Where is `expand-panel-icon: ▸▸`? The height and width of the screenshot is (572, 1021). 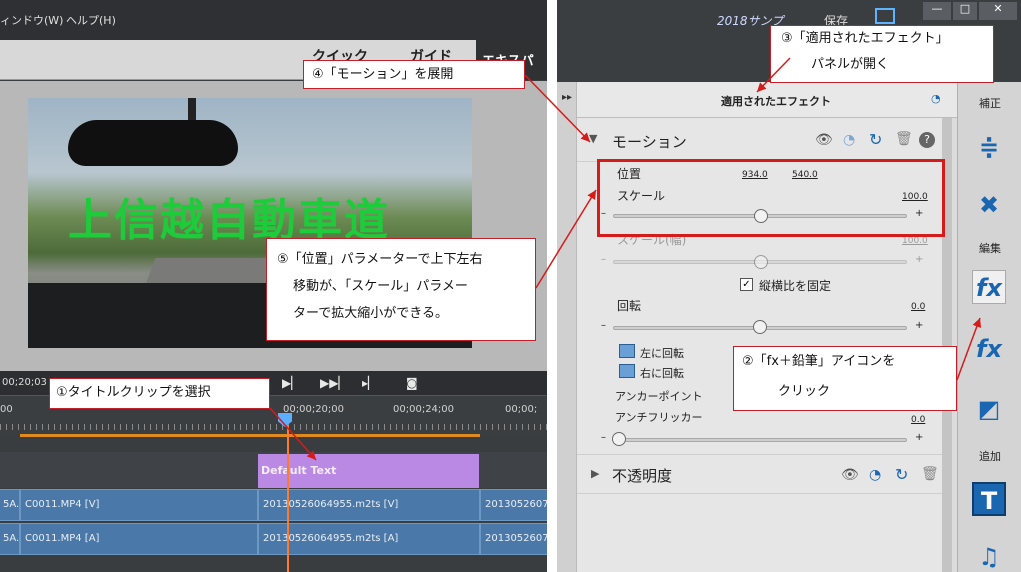
expand-panel-icon: ▸▸ is located at coordinates (567, 97).